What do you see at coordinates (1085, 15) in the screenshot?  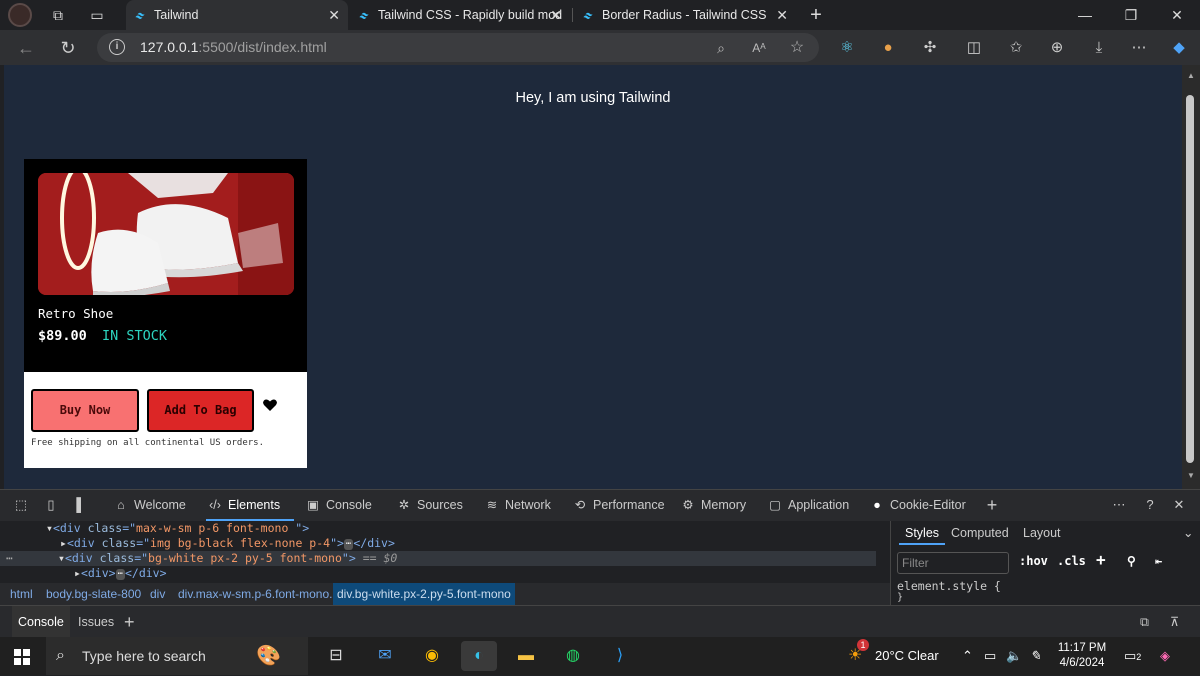 I see `minimize-button: —` at bounding box center [1085, 15].